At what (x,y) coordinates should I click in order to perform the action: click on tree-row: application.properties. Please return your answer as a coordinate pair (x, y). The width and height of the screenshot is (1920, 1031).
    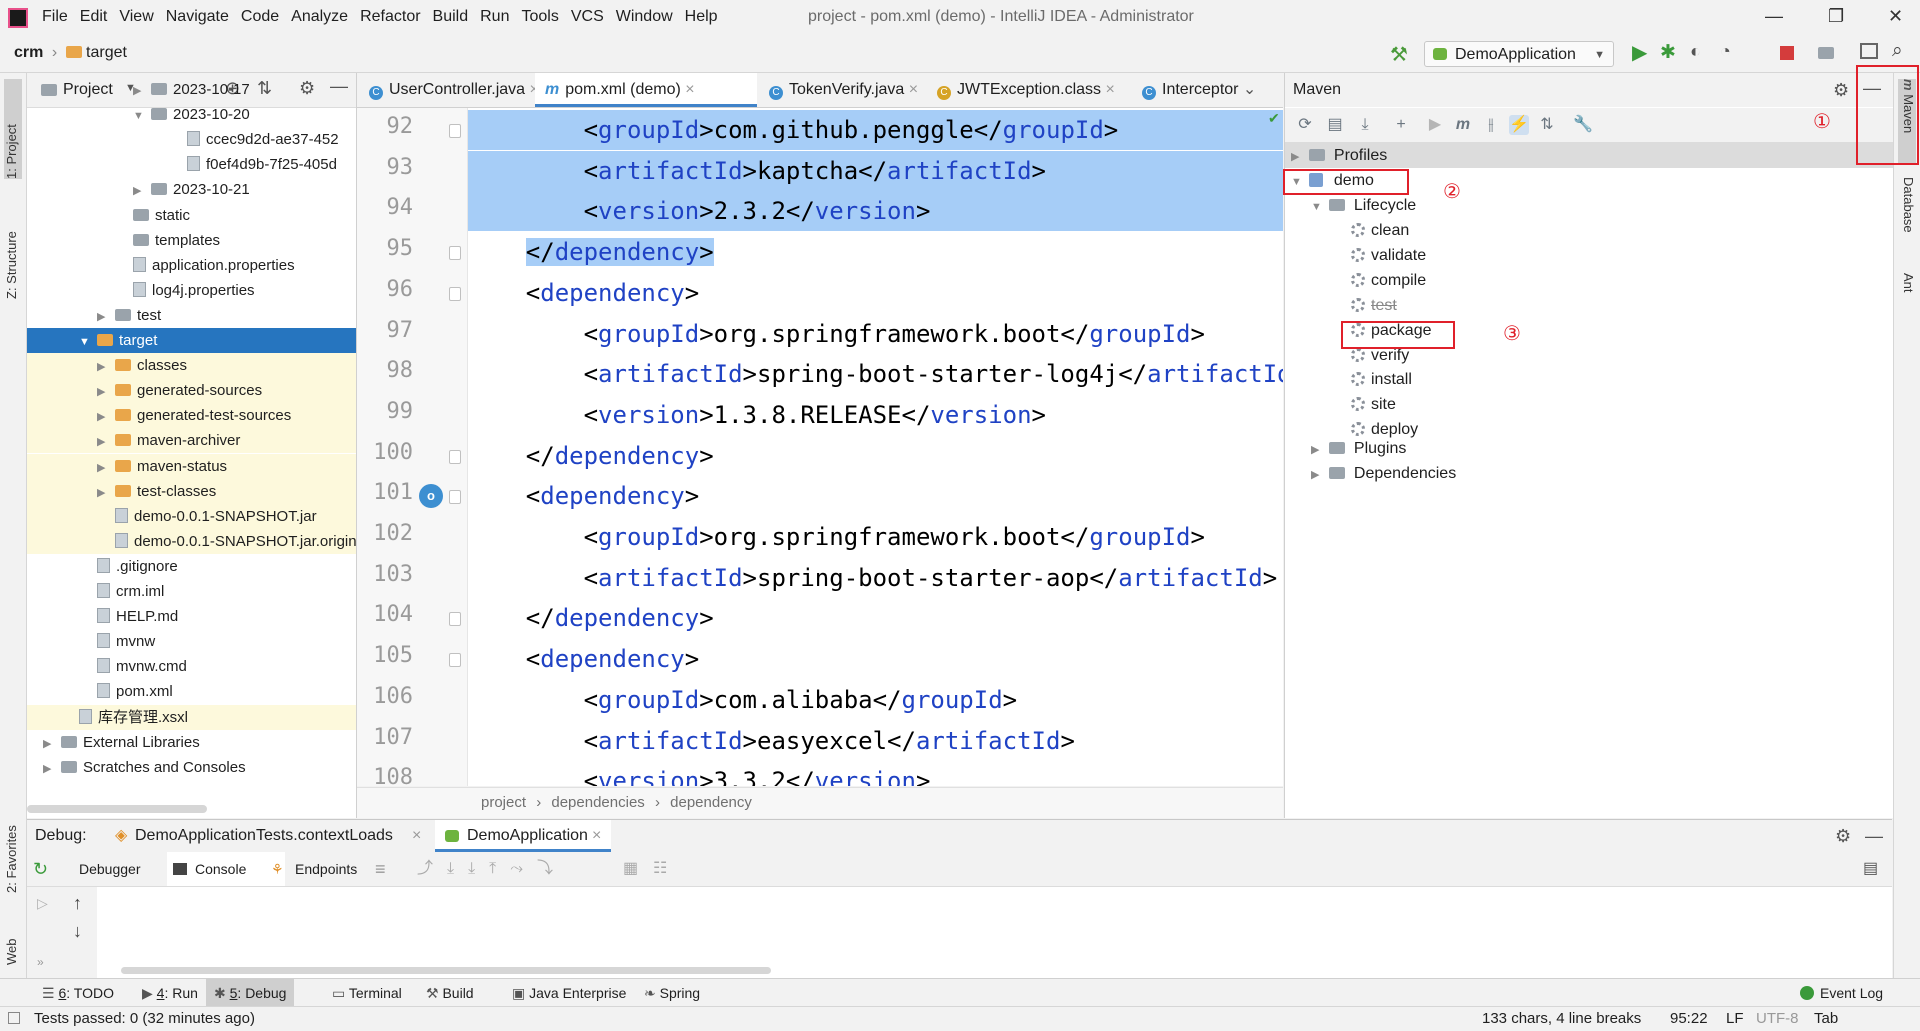
    Looking at the image, I should click on (191, 265).